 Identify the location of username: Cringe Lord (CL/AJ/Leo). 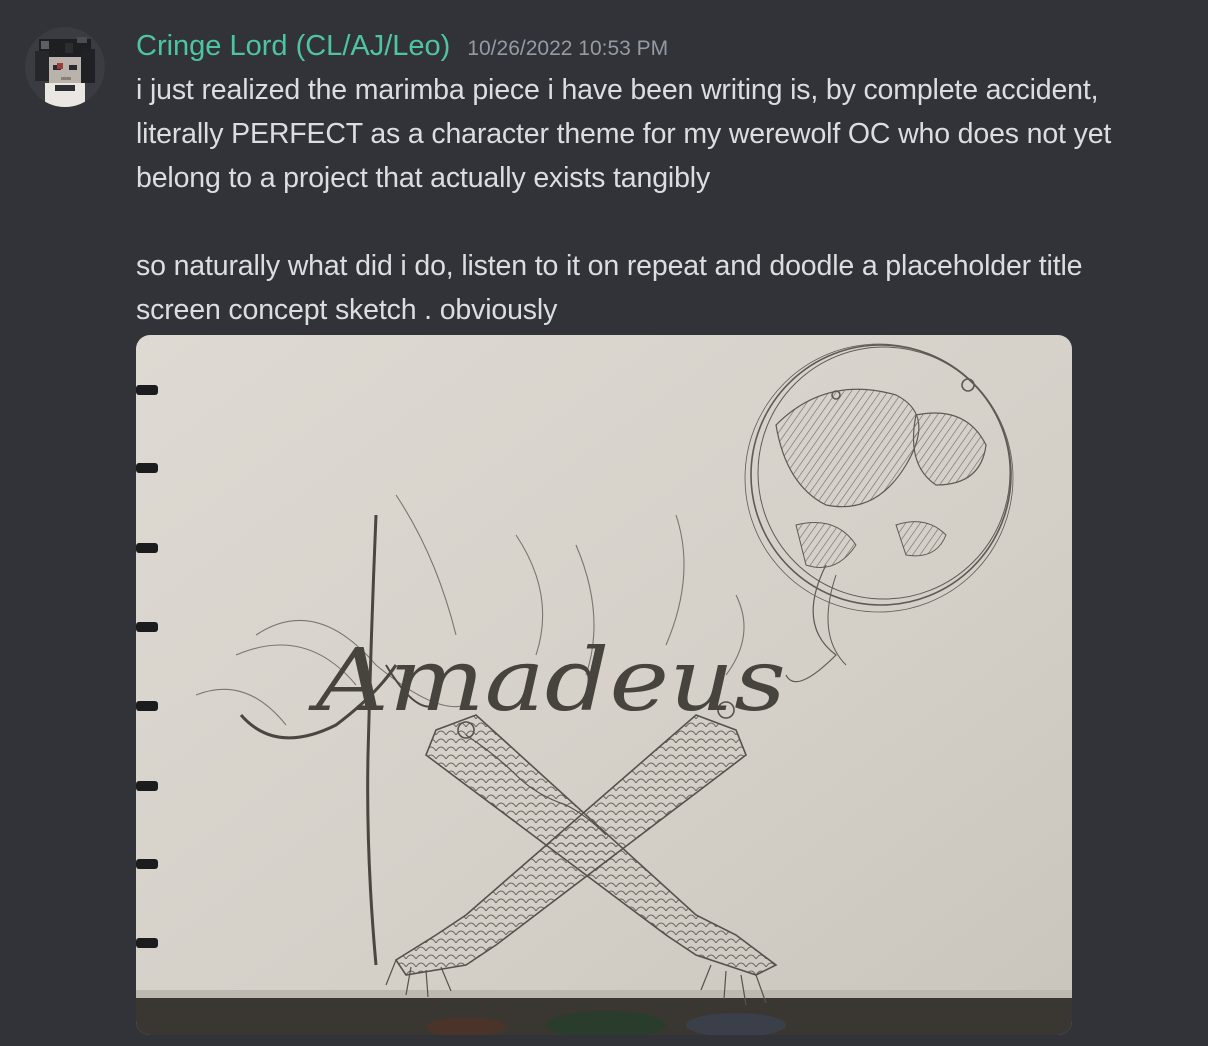
(293, 46).